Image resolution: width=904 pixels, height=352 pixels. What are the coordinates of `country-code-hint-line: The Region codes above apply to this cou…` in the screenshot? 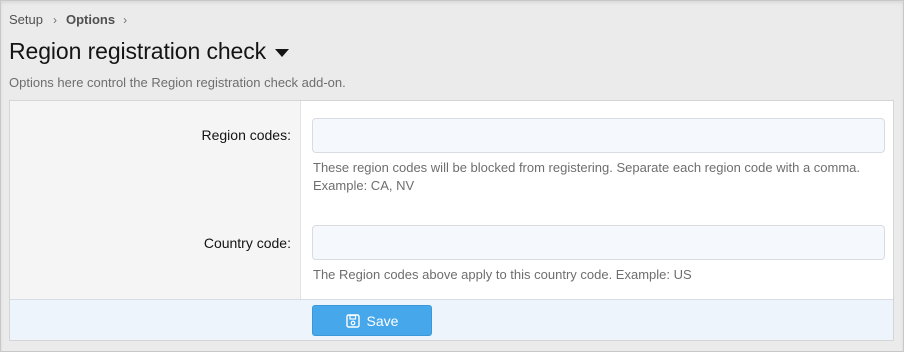 It's located at (502, 274).